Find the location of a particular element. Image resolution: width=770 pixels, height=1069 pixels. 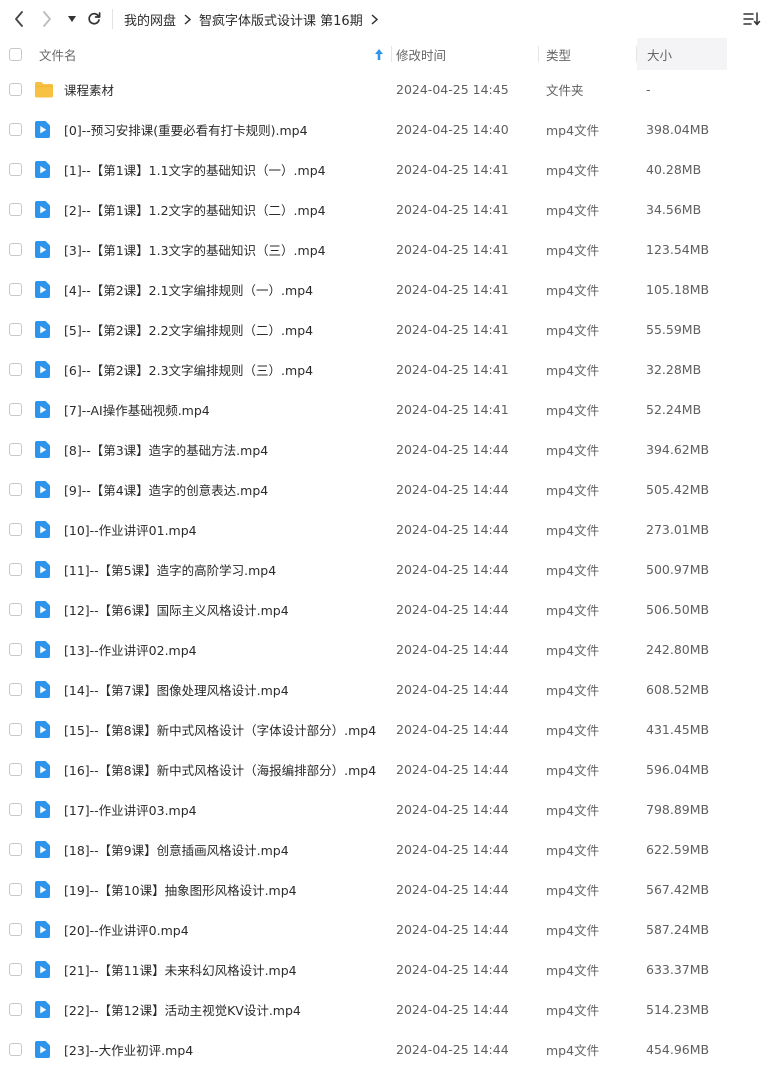

file-name: [5]--【第2课】2.2文字编排规则（二）.mp4 is located at coordinates (188, 329).